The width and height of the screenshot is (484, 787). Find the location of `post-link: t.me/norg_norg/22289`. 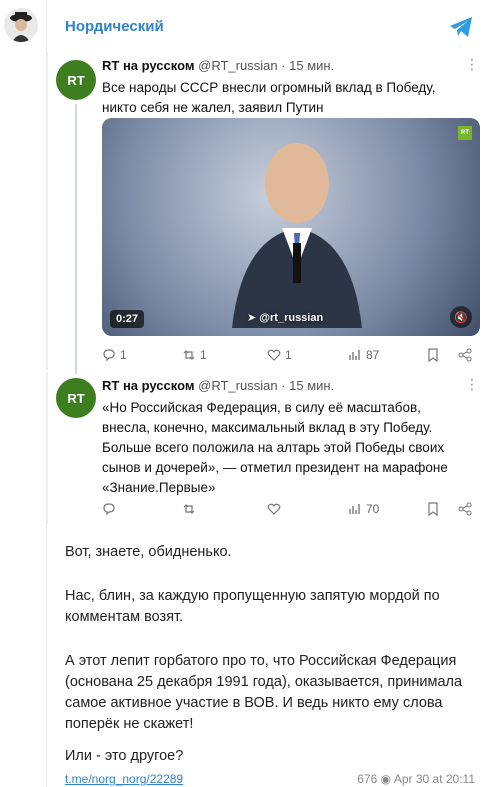

post-link: t.me/norg_norg/22289 is located at coordinates (124, 779).